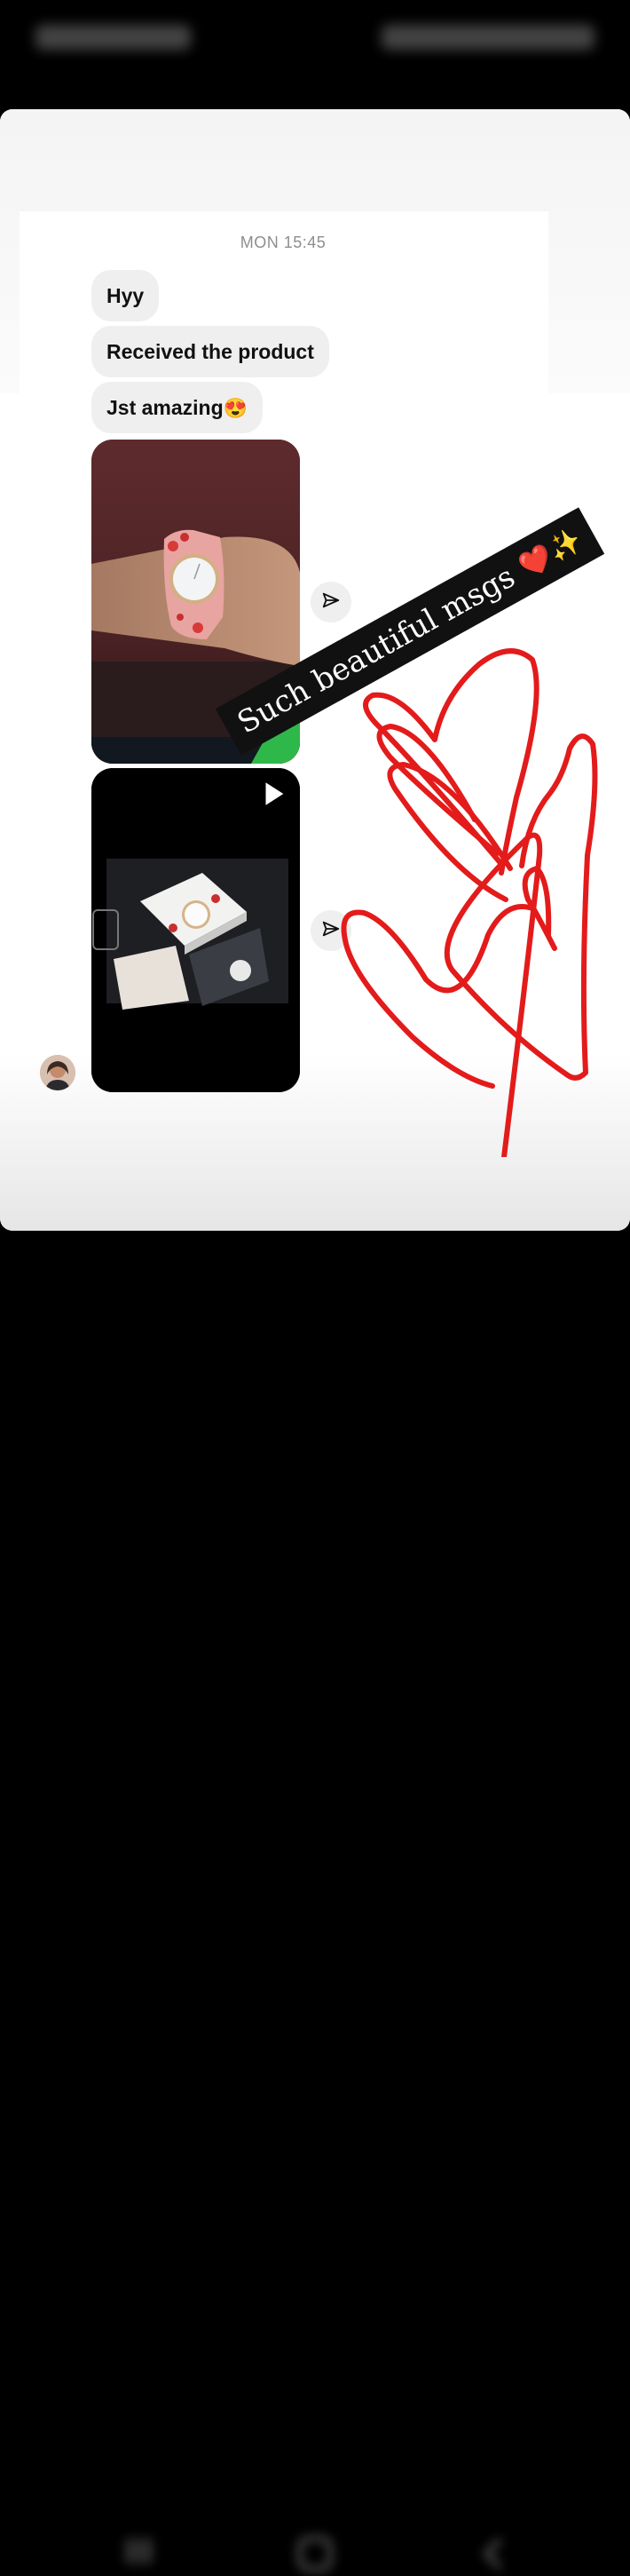  I want to click on heart-sparkles-emoji: ❤️✨, so click(550, 553).